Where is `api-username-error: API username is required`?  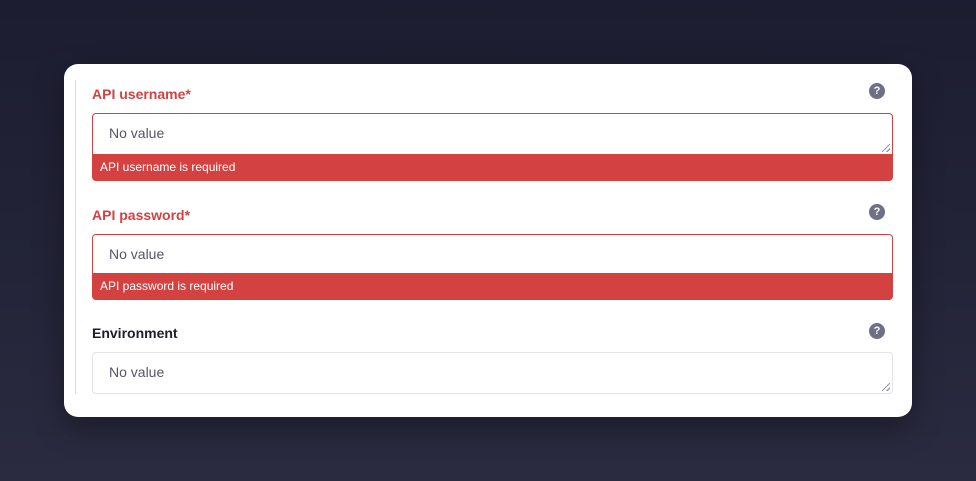
api-username-error: API username is required is located at coordinates (492, 167).